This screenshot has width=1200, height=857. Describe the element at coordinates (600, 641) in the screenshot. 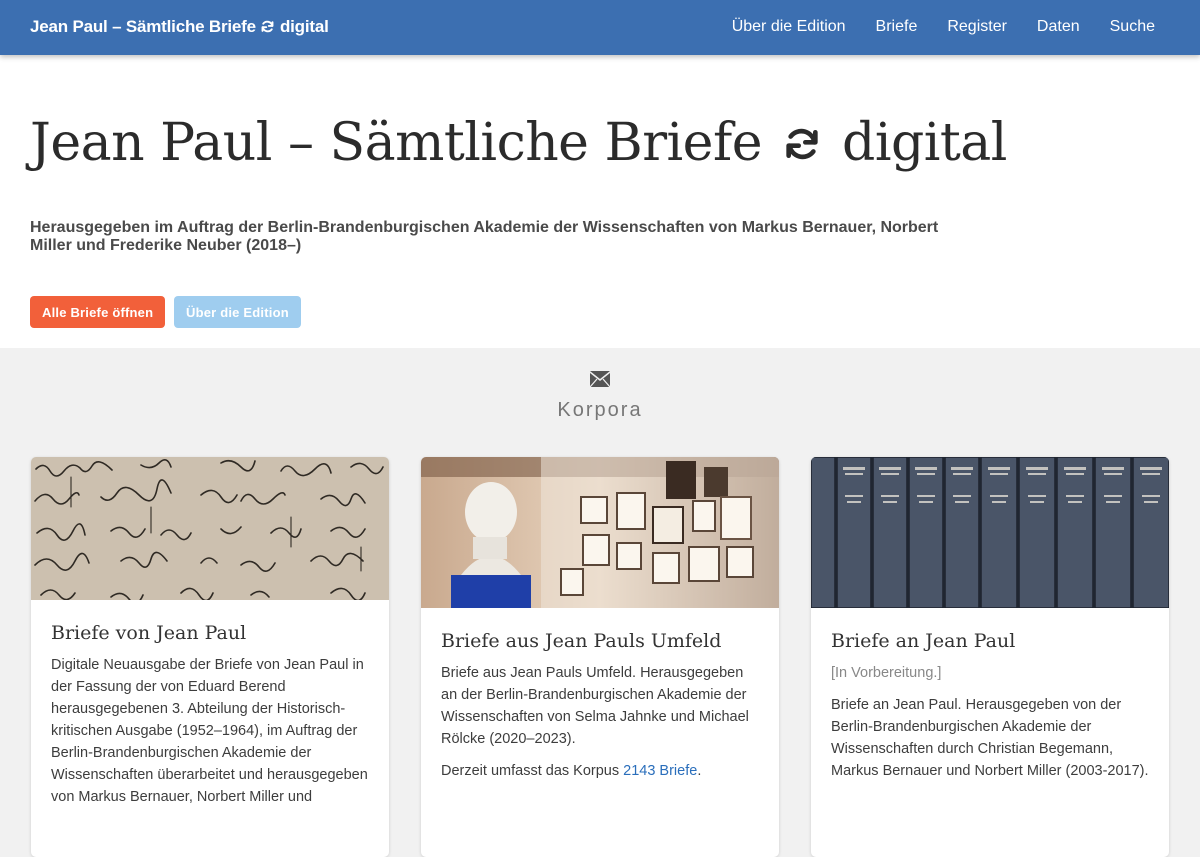

I see `card-title: Briefe aus Jean Pauls Umfeld` at that location.